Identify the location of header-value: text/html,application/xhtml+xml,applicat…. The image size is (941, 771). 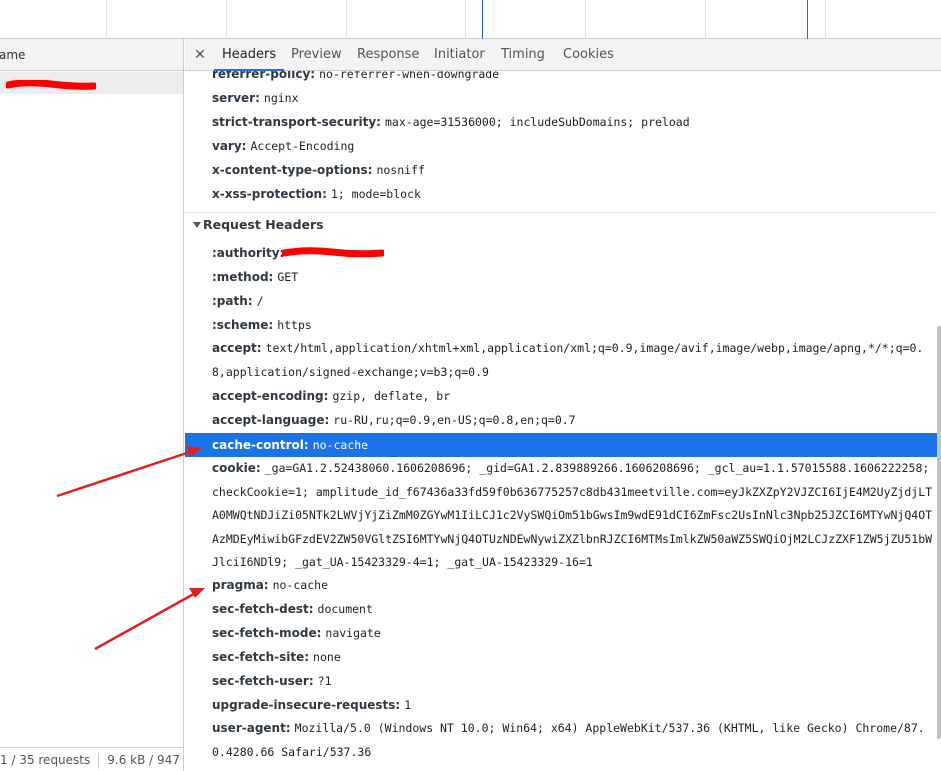
(568, 360).